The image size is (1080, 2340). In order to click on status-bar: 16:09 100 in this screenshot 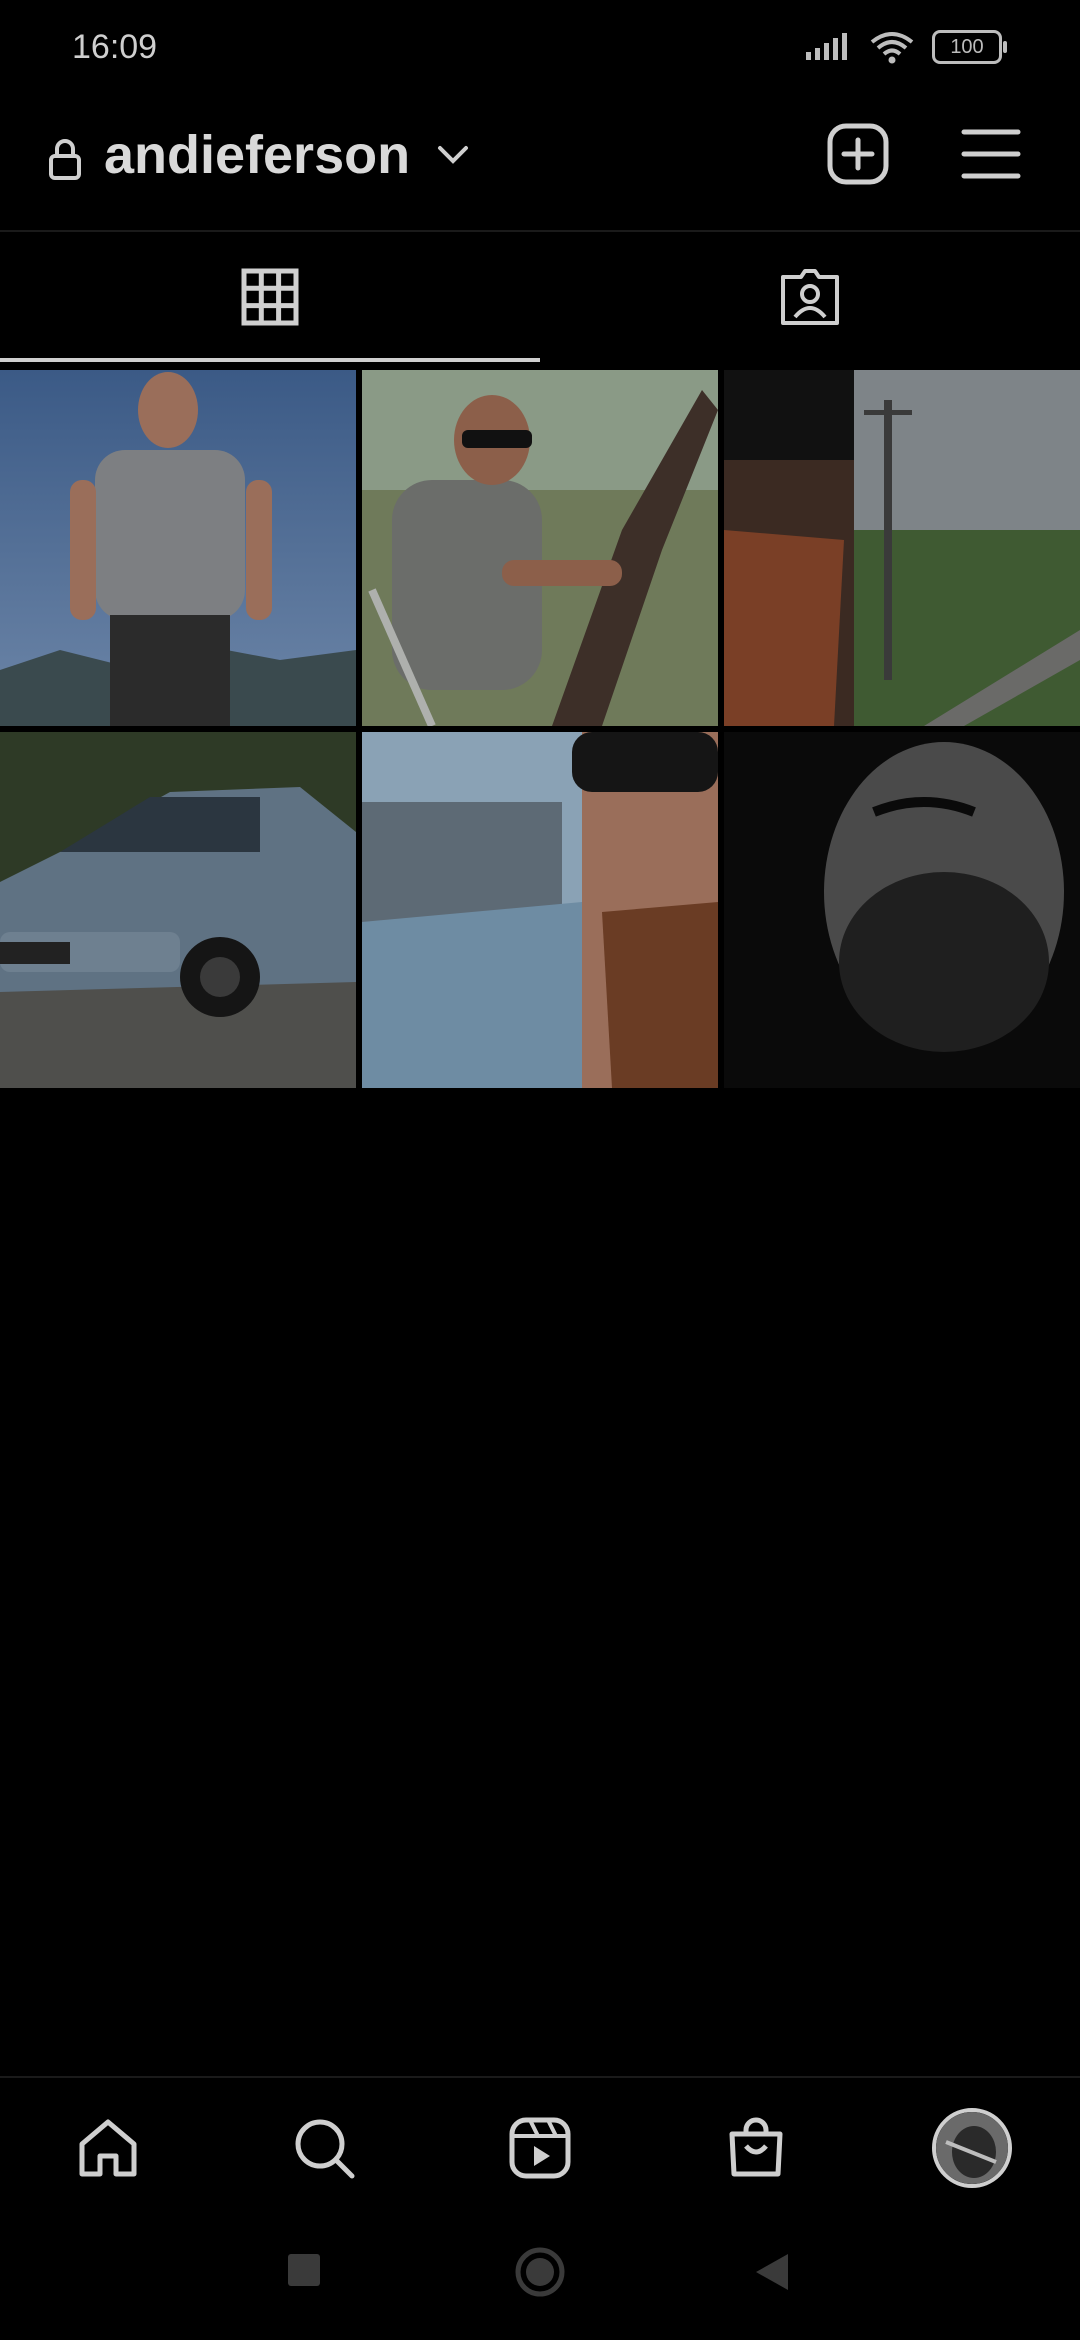, I will do `click(540, 50)`.